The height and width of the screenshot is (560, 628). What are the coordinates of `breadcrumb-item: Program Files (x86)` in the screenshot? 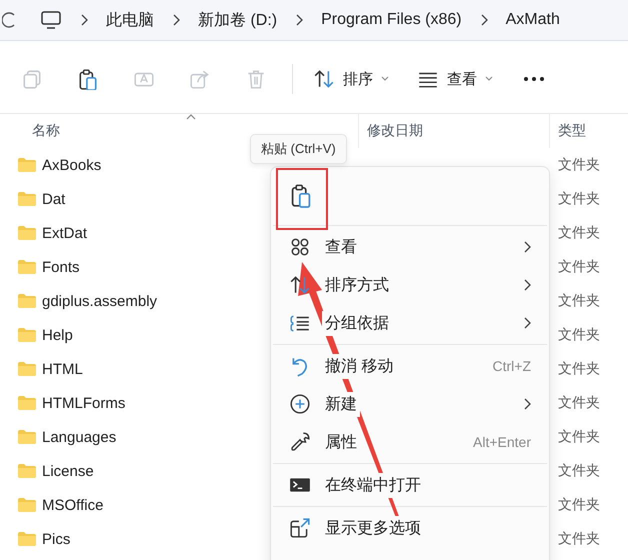 It's located at (391, 20).